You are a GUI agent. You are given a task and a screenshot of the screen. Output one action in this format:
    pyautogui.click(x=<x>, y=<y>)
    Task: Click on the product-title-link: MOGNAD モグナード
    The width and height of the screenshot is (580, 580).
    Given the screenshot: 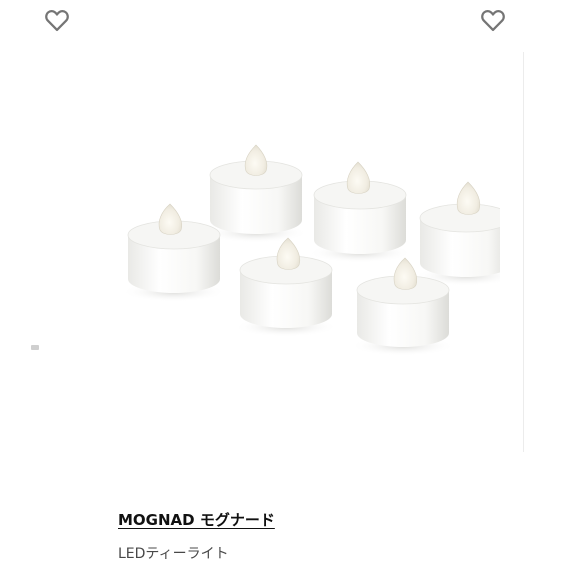 What is the action you would take?
    pyautogui.click(x=196, y=519)
    